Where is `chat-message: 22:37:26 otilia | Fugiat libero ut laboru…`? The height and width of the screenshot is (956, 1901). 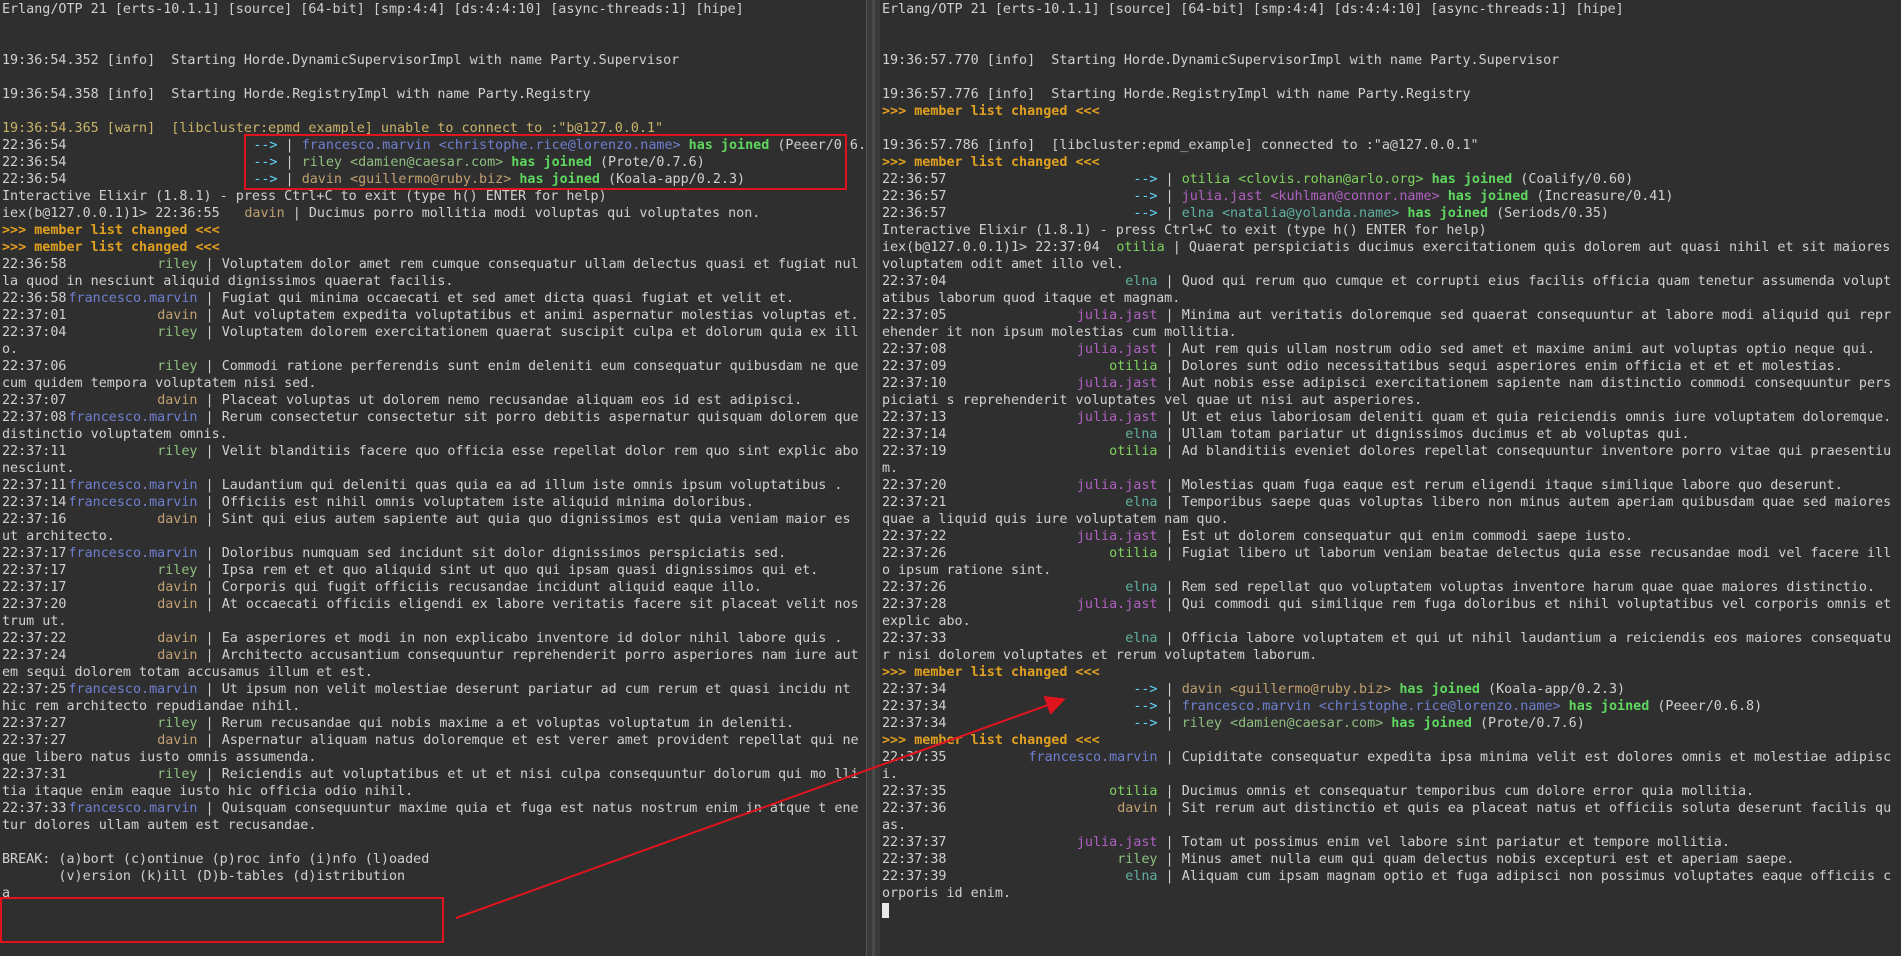
chat-message: 22:37:26 otilia | Fugiat libero ut laboru… is located at coordinates (1390, 562).